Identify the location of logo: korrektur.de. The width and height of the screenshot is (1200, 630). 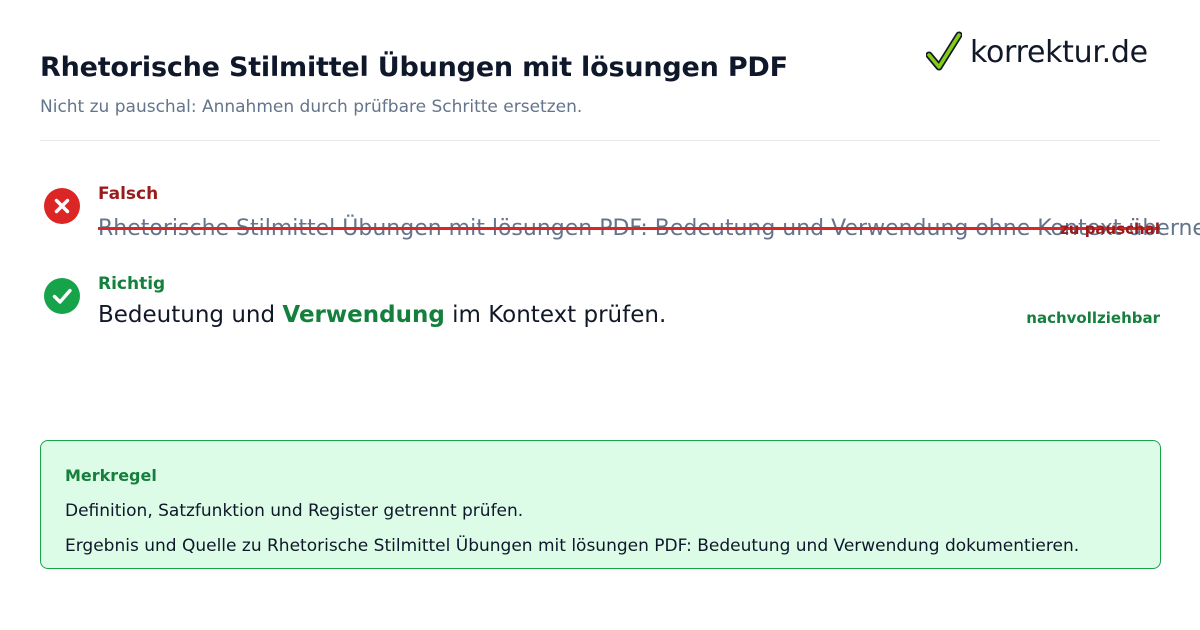
(1037, 52).